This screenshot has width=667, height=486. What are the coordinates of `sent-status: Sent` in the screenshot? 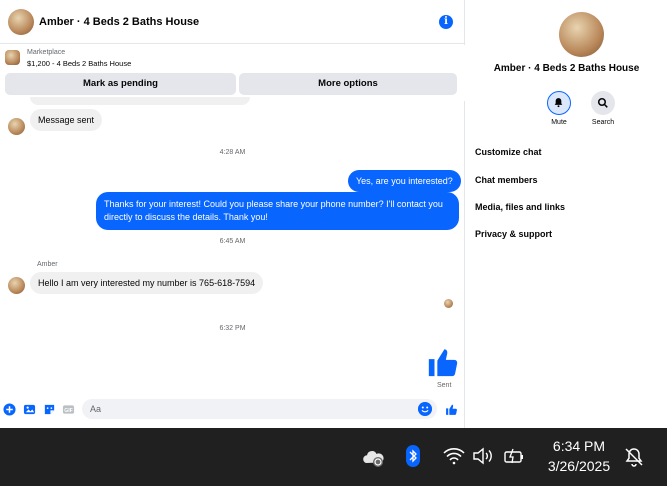 It's located at (444, 385).